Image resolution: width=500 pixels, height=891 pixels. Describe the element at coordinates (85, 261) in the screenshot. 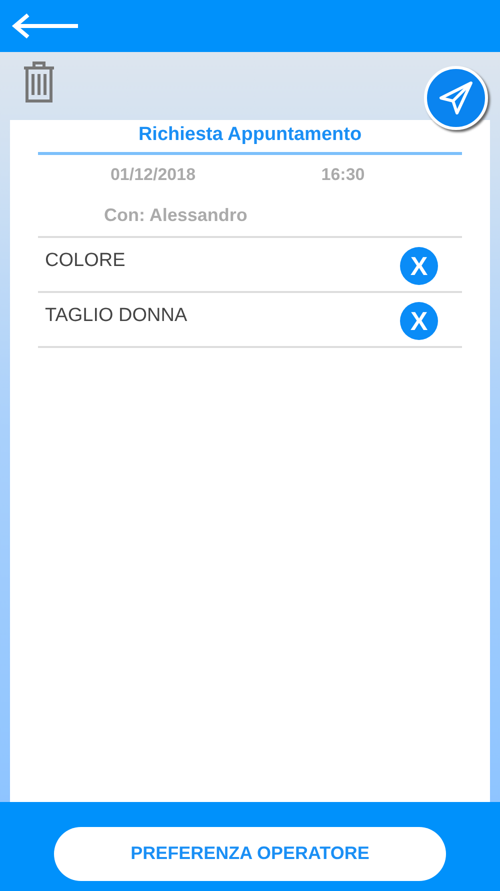

I see `service-name: COLORE` at that location.